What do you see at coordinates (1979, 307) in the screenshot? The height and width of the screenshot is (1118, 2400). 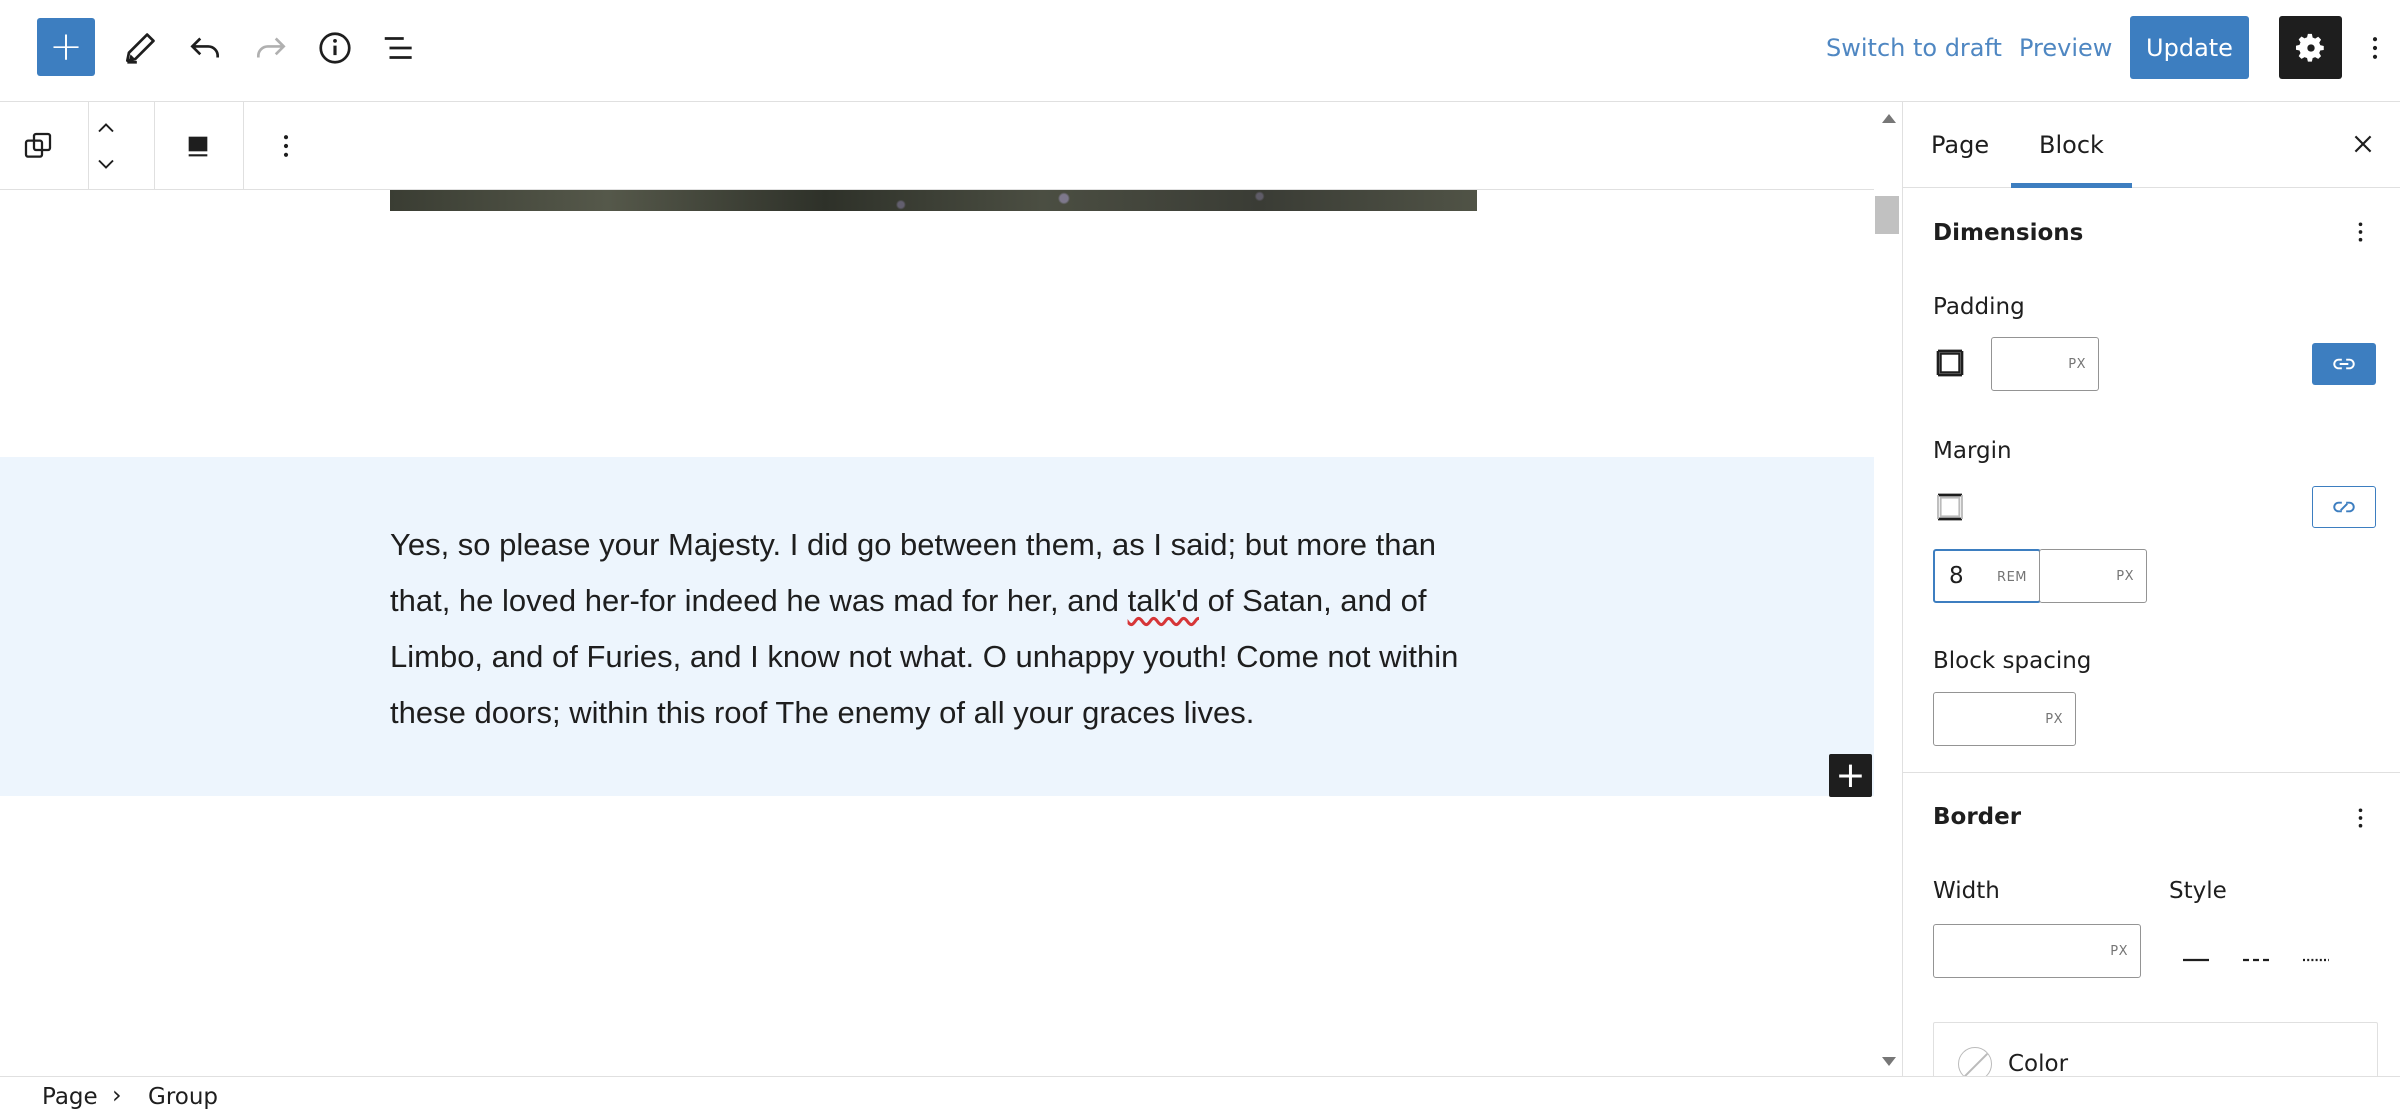 I see `padding-label: Padding` at bounding box center [1979, 307].